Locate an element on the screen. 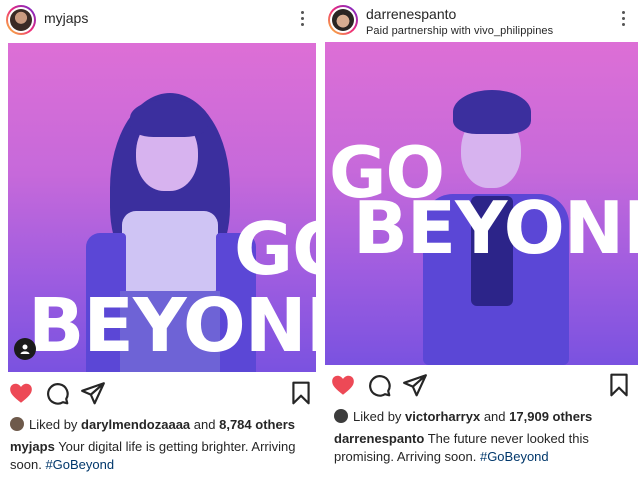 This screenshot has width=640, height=480. username: darrenespanto is located at coordinates (411, 14).